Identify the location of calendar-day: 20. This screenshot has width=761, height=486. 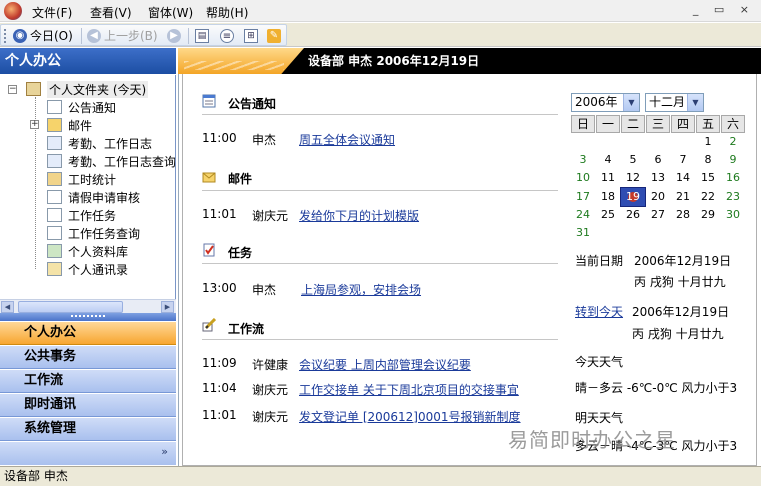
(658, 197).